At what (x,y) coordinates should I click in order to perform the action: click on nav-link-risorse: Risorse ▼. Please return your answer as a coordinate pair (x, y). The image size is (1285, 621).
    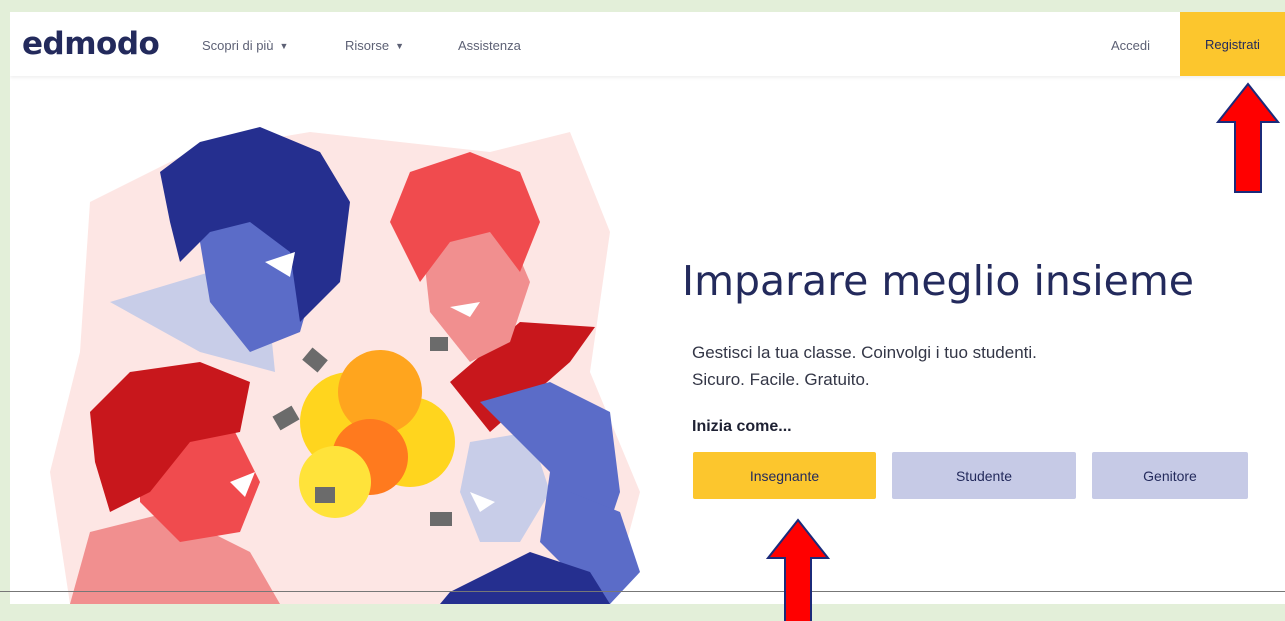
    Looking at the image, I should click on (374, 45).